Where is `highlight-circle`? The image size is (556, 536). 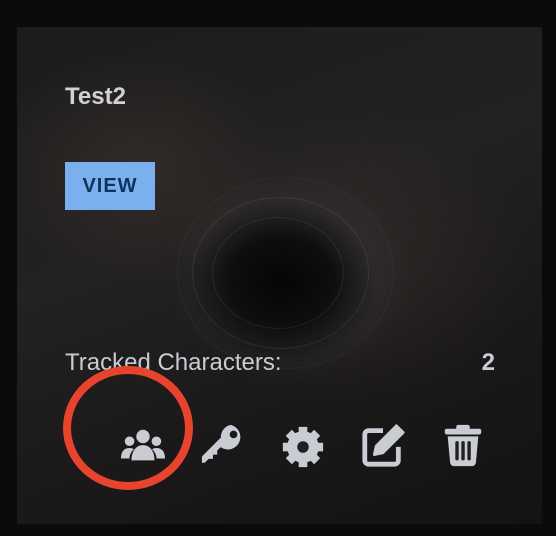
highlight-circle is located at coordinates (128, 428).